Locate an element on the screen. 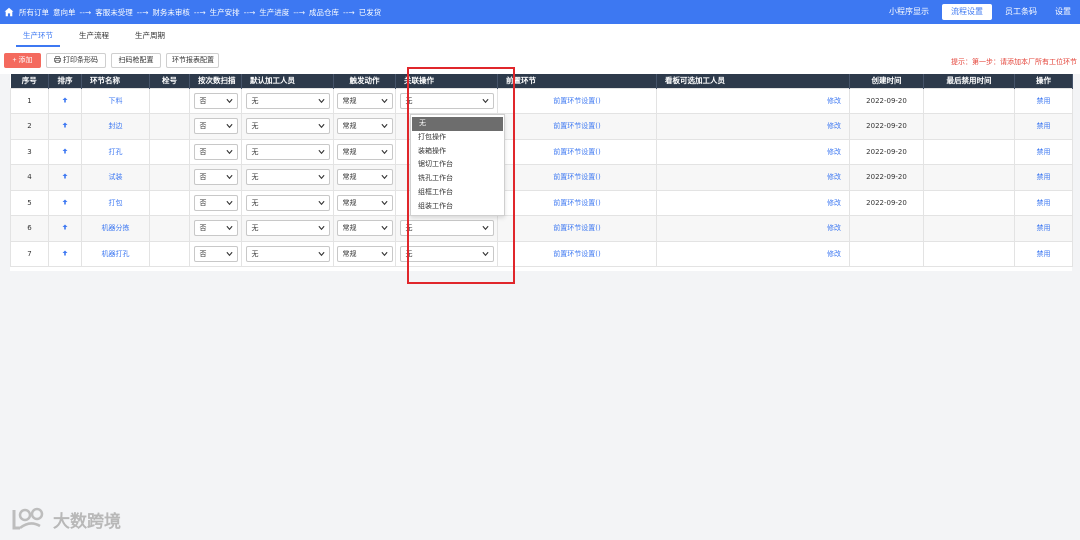 The image size is (1080, 540). dropdown-option-mill-station: 铣孔工作台 is located at coordinates (457, 179).